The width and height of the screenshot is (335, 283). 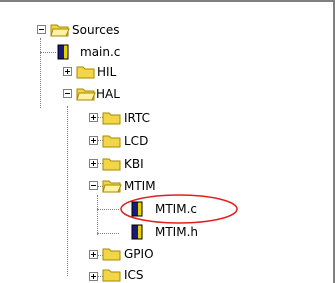 I want to click on tree-item-label: ICS, so click(x=134, y=275).